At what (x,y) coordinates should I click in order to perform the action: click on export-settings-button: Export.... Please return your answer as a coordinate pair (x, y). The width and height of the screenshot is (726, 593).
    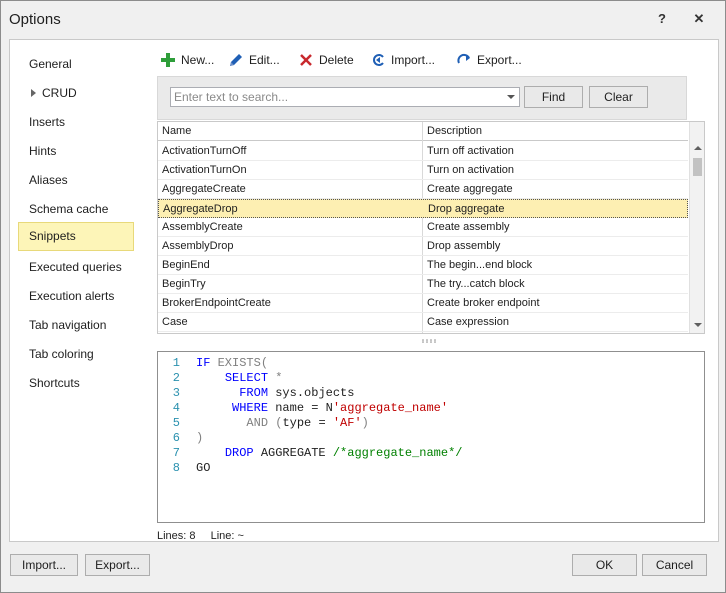
    Looking at the image, I should click on (117, 565).